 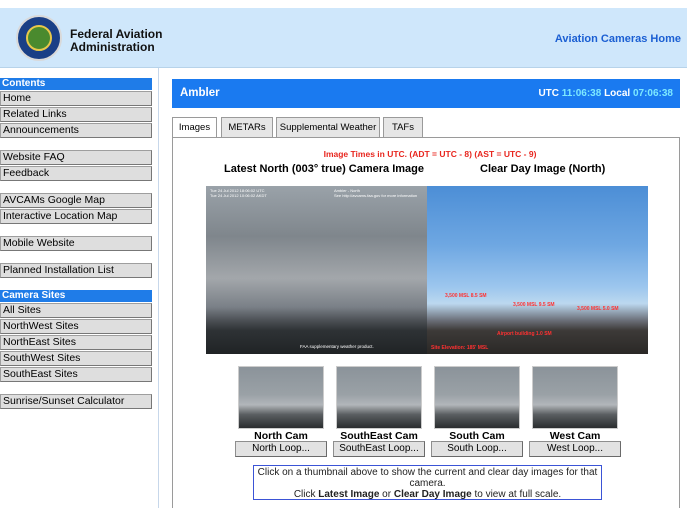 What do you see at coordinates (76, 342) in the screenshot?
I see `sidebar-item-northeast-sites: NorthEast Sites` at bounding box center [76, 342].